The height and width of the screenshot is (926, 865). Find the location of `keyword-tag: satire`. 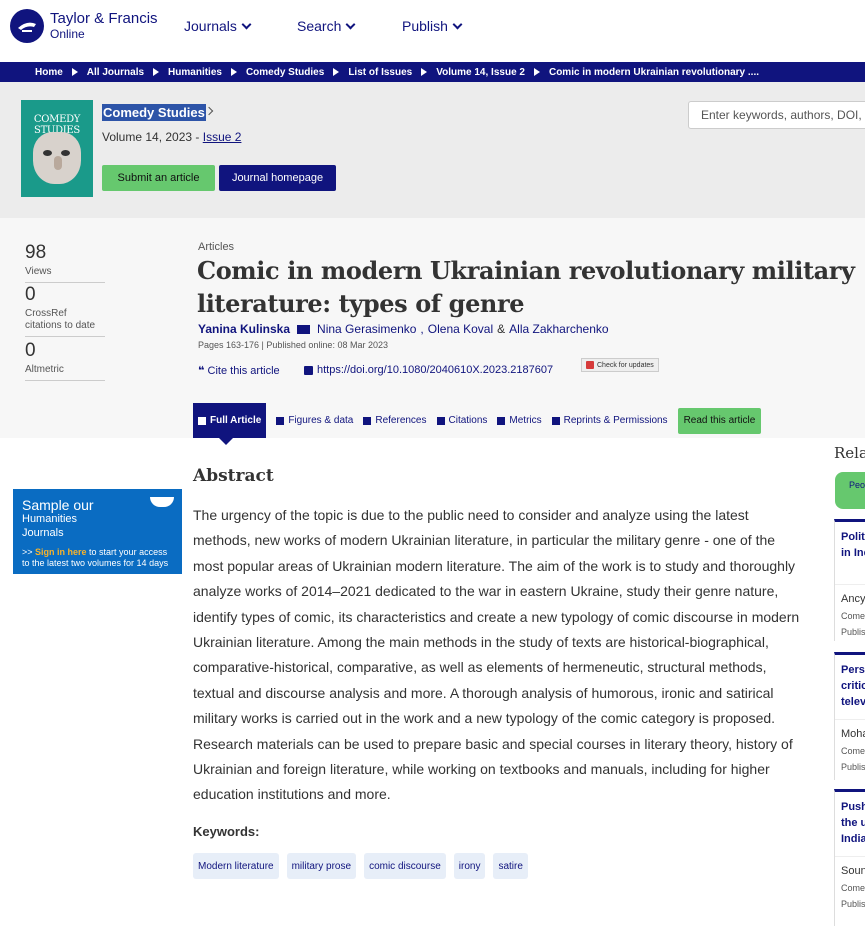

keyword-tag: satire is located at coordinates (510, 866).